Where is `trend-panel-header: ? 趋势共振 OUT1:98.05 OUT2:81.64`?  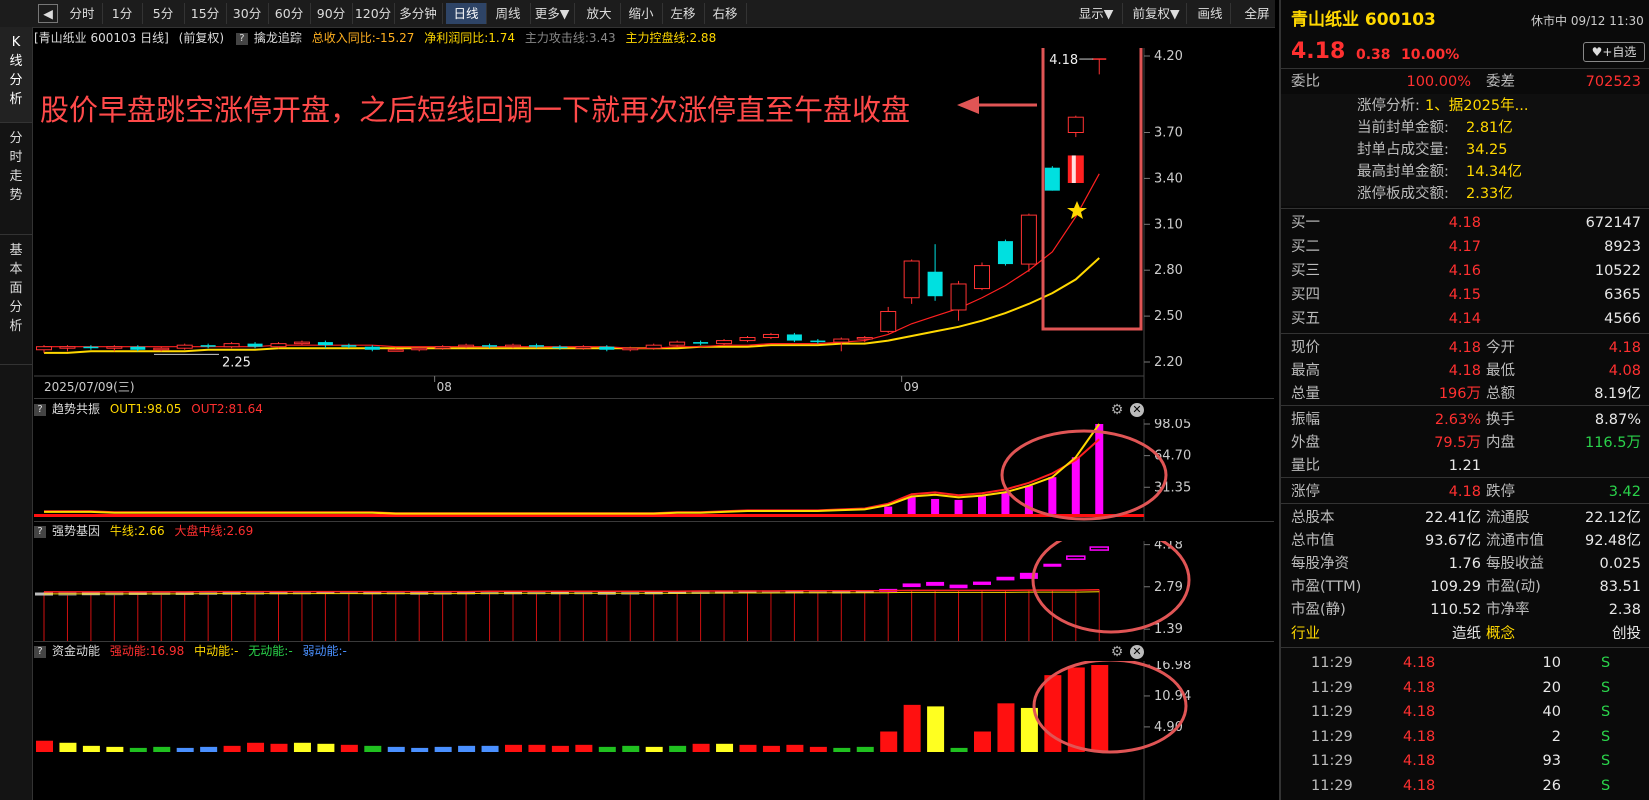
trend-panel-header: ? 趋势共振 OUT1:98.05 OUT2:81.64 is located at coordinates (148, 409).